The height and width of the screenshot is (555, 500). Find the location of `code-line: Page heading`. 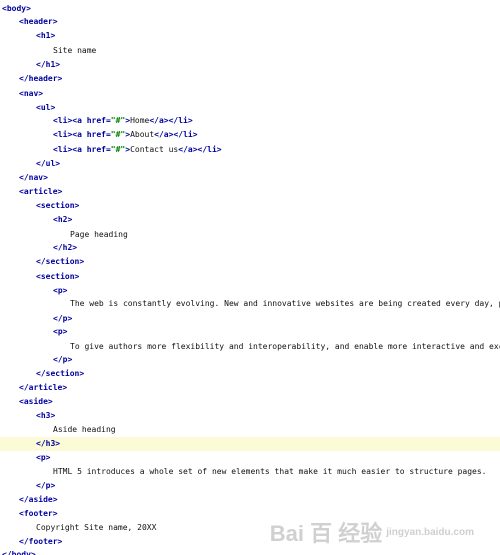

code-line: Page heading is located at coordinates (250, 235).